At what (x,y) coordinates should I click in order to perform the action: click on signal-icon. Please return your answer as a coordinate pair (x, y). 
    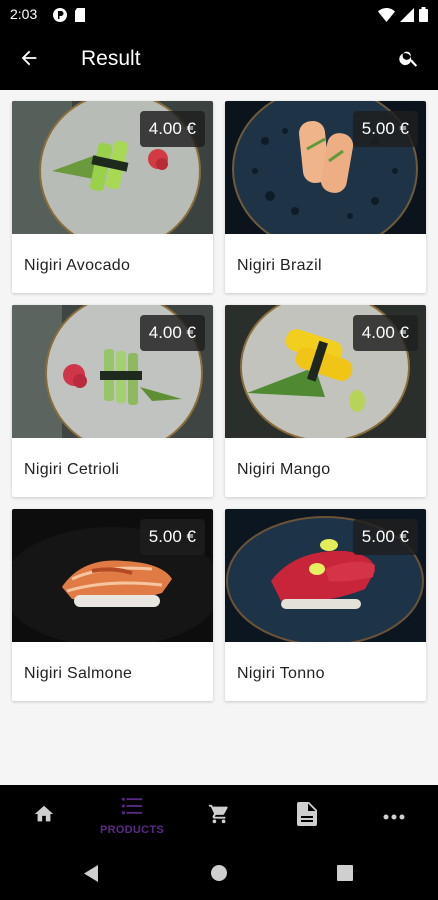
    Looking at the image, I should click on (407, 17).